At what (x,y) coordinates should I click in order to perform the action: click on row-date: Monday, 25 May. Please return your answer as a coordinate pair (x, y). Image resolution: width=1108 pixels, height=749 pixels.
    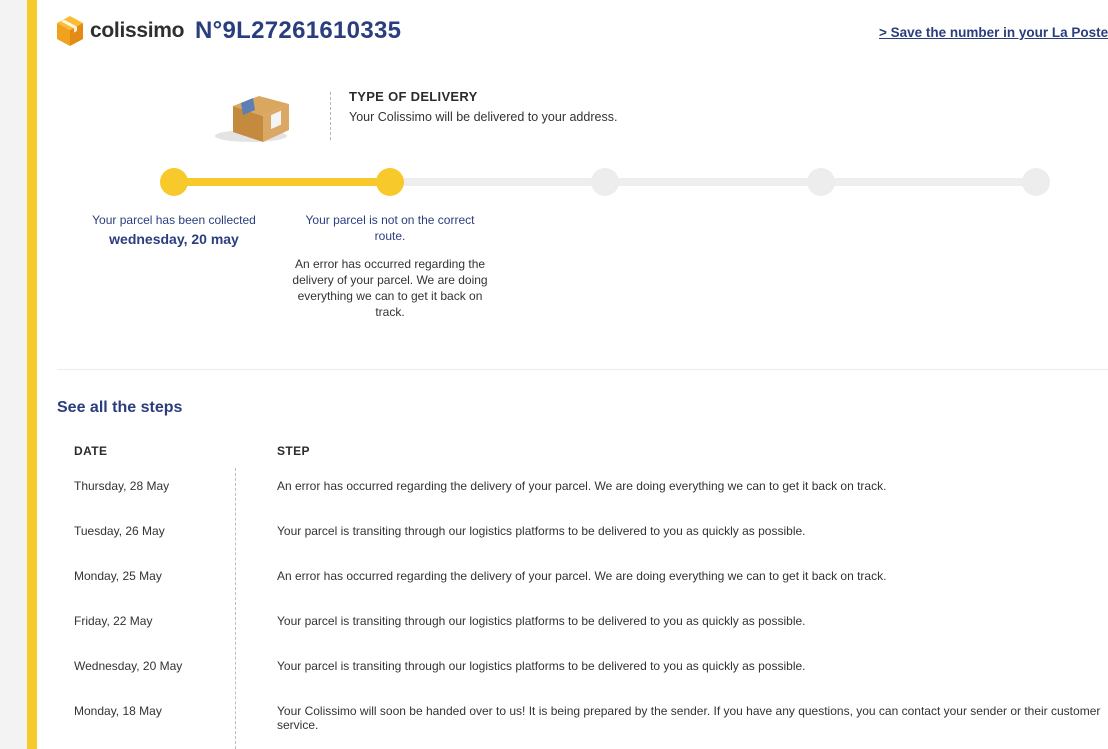
    Looking at the image, I should click on (118, 576).